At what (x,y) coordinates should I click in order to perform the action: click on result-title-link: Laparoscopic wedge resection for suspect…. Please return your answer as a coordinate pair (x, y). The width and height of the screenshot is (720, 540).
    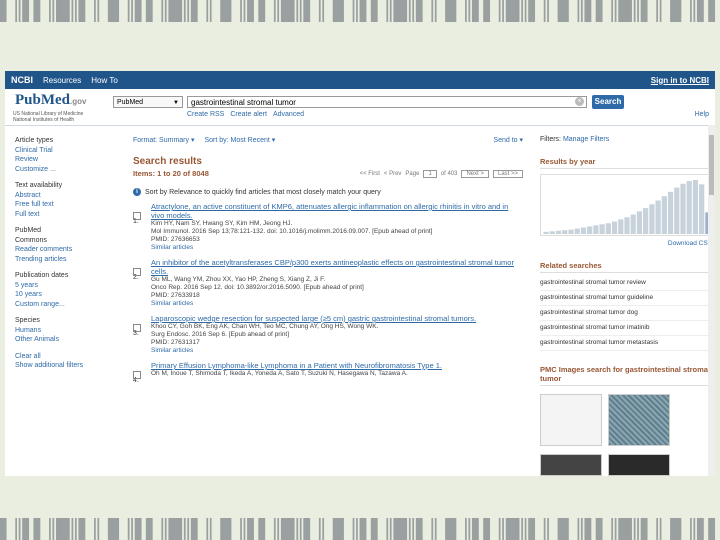
    Looking at the image, I should click on (337, 318).